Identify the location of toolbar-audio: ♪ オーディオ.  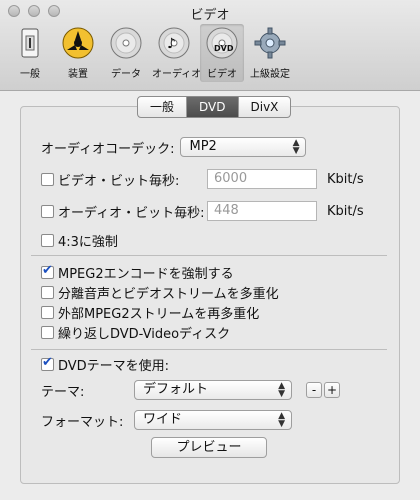
(177, 53).